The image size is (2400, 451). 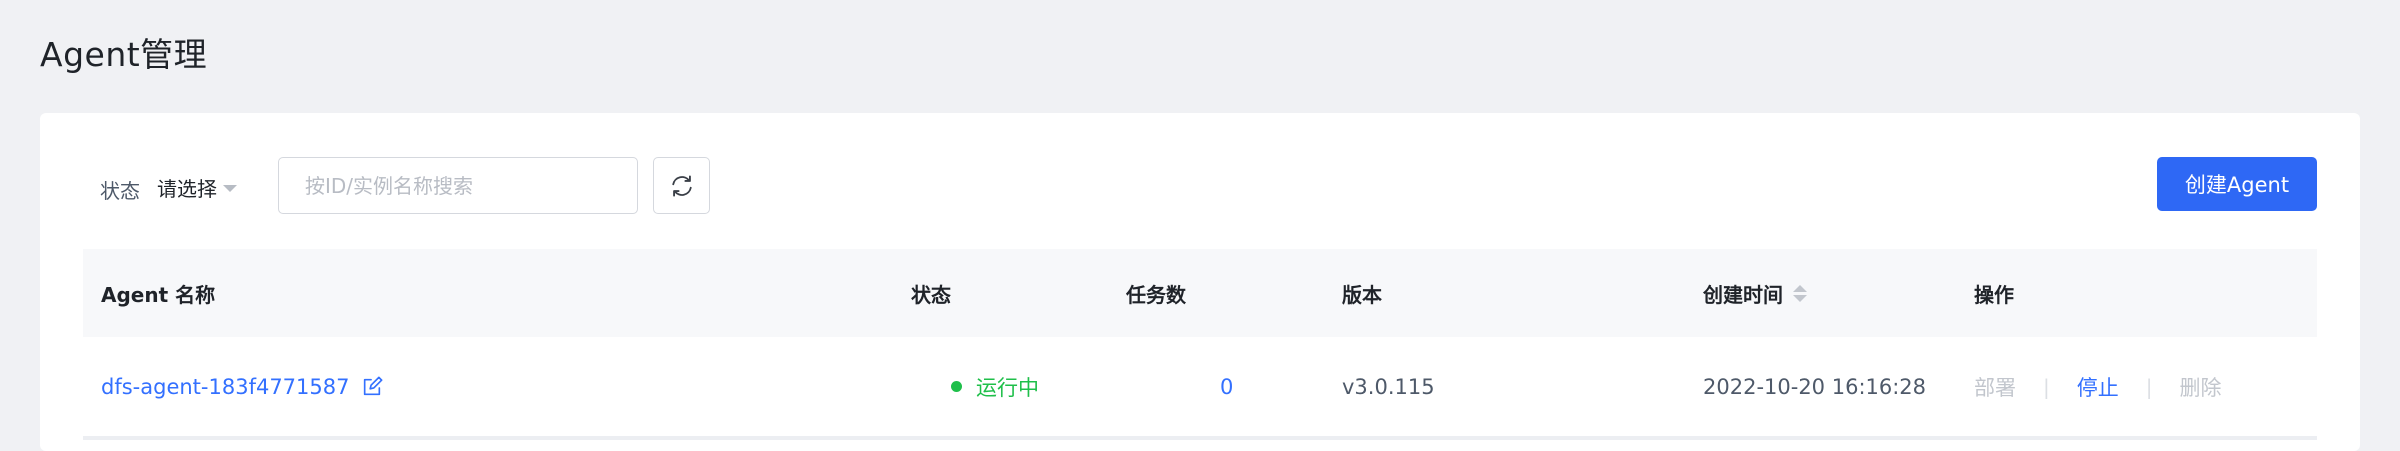 What do you see at coordinates (458, 185) in the screenshot?
I see `search-input` at bounding box center [458, 185].